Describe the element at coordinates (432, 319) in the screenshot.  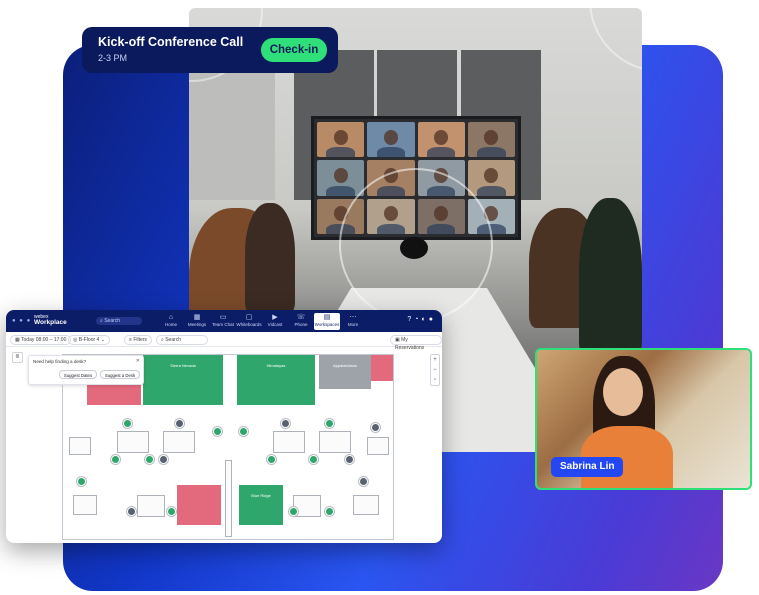
I see `avatar: ●` at that location.